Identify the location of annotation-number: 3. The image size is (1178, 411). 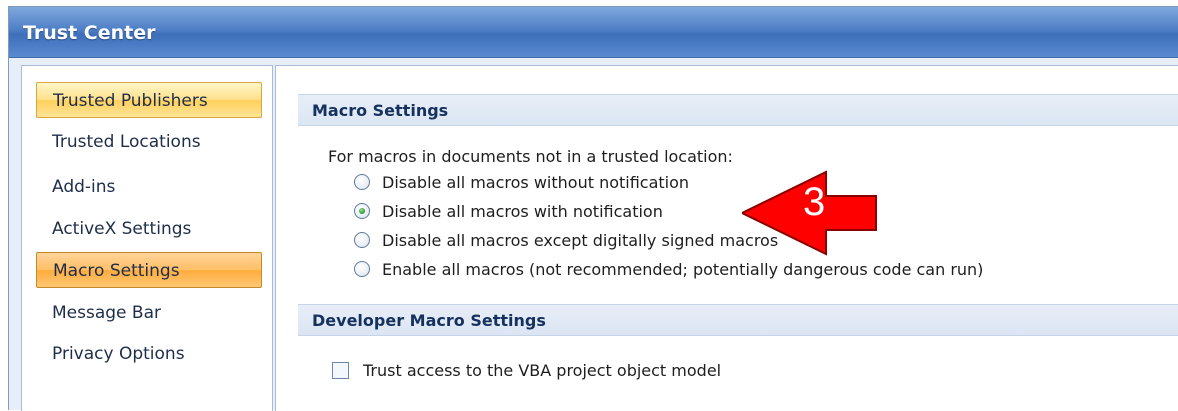
(814, 202).